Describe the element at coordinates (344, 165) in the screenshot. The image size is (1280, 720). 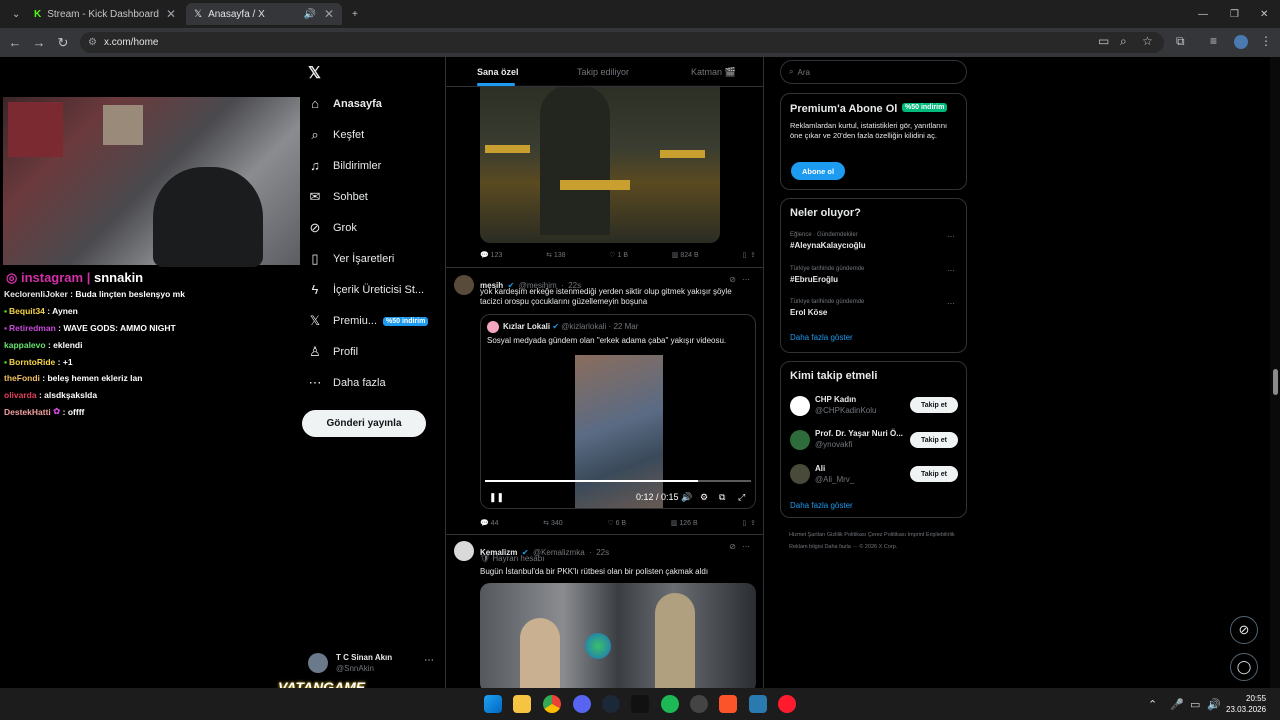
I see `nav-notifications: ♫ Bildirimler` at that location.